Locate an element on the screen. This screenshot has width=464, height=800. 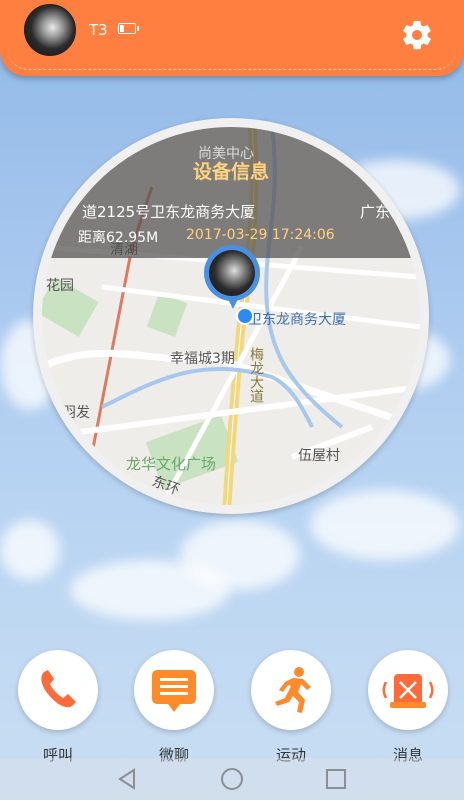
device-address-overflow: 广东 is located at coordinates (375, 212).